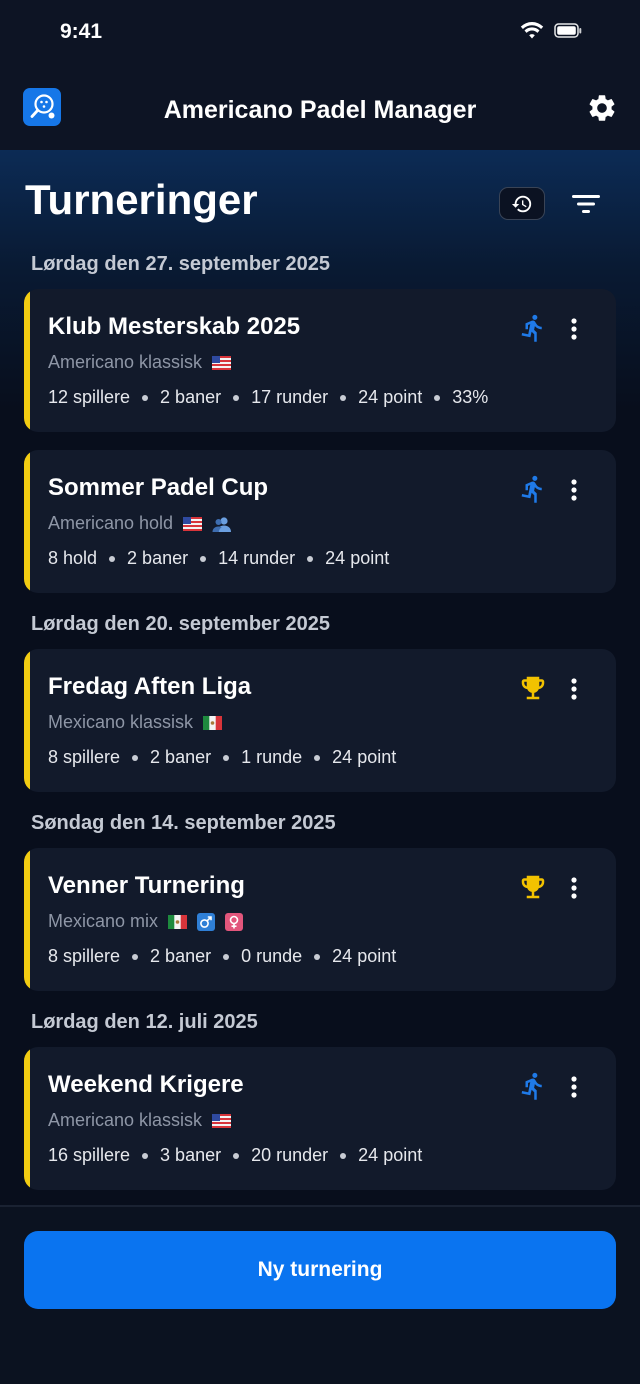 Image resolution: width=640 pixels, height=1384 pixels. What do you see at coordinates (103, 921) in the screenshot?
I see `tournament-type-label: Mexicano mix` at bounding box center [103, 921].